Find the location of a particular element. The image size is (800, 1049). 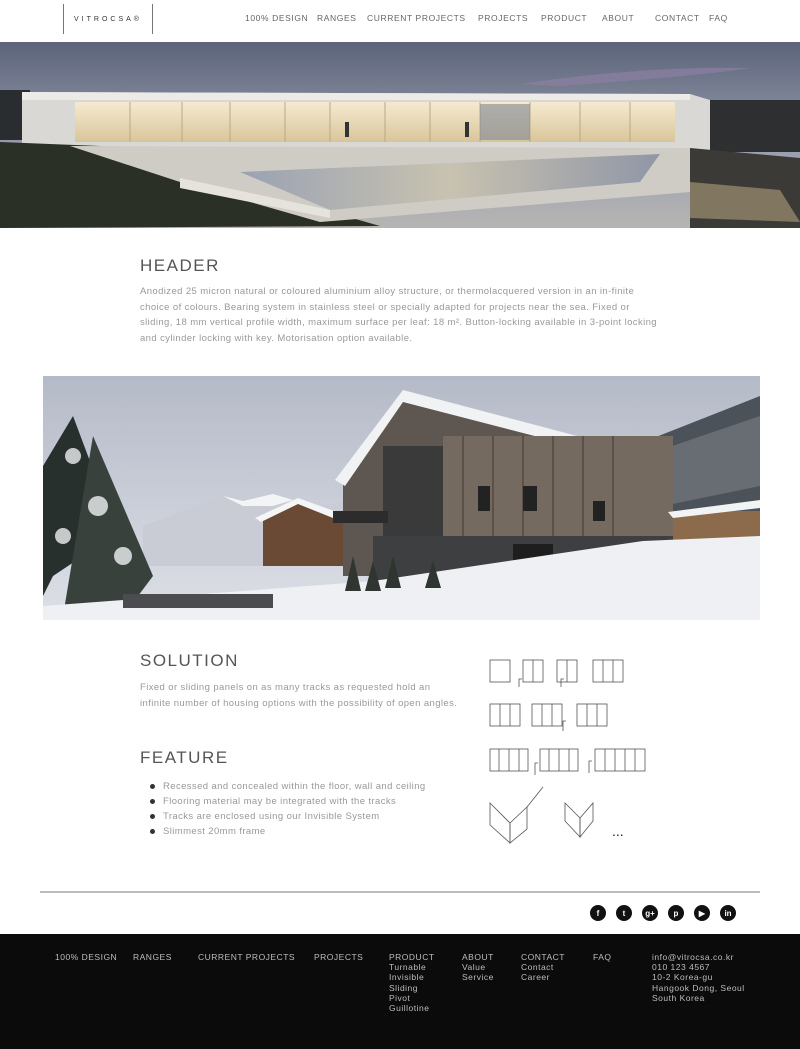

logo-text: VITROCSA® is located at coordinates (108, 19).